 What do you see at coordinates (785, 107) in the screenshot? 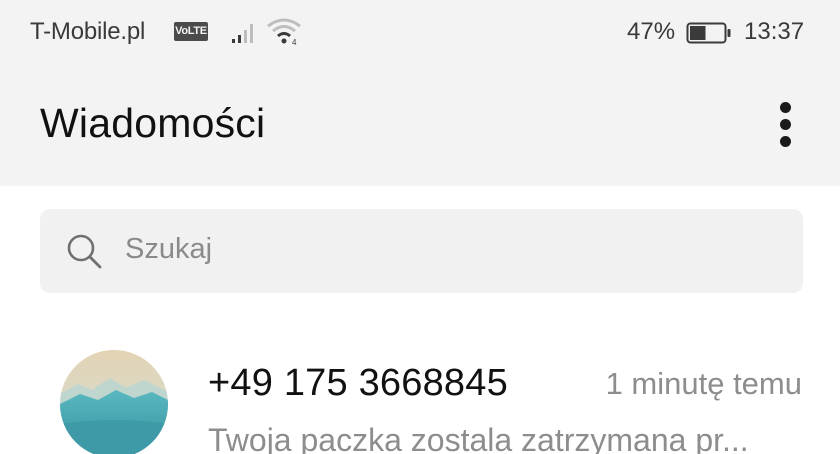
I see `more-vert-icon` at bounding box center [785, 107].